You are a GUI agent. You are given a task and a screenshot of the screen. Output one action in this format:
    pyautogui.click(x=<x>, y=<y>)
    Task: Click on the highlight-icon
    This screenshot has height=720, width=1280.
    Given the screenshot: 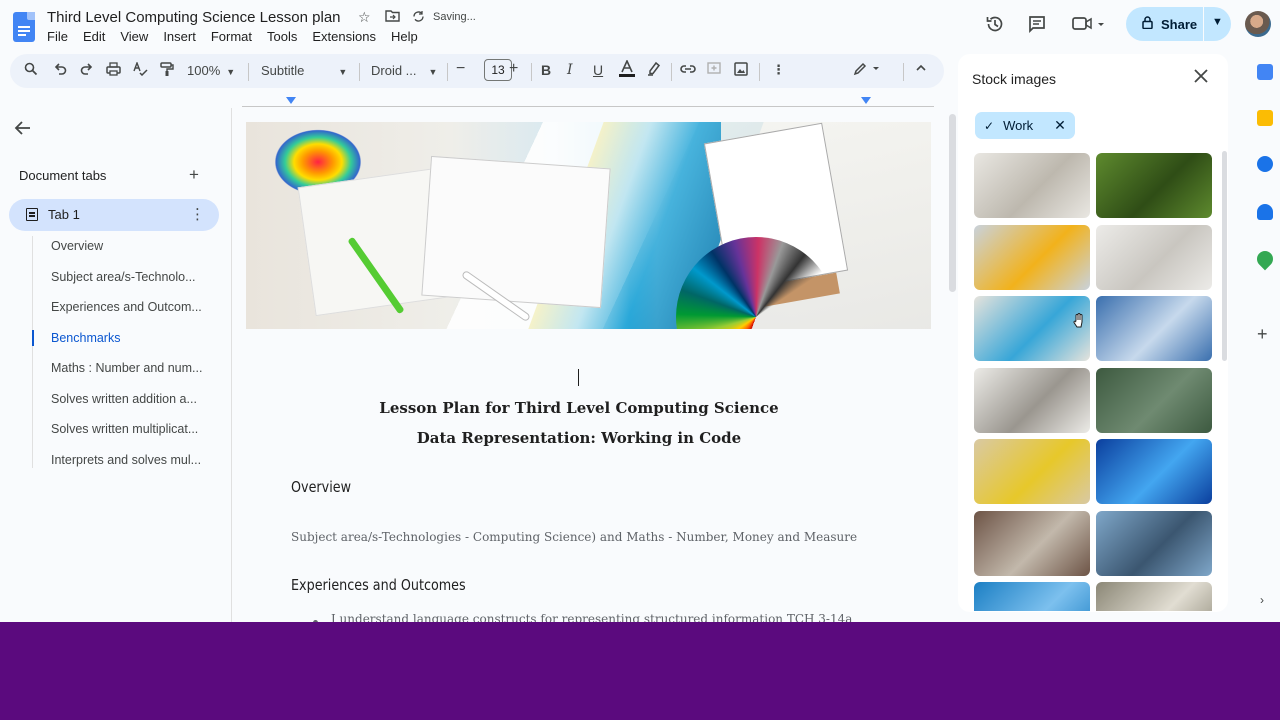 What is the action you would take?
    pyautogui.click(x=654, y=70)
    